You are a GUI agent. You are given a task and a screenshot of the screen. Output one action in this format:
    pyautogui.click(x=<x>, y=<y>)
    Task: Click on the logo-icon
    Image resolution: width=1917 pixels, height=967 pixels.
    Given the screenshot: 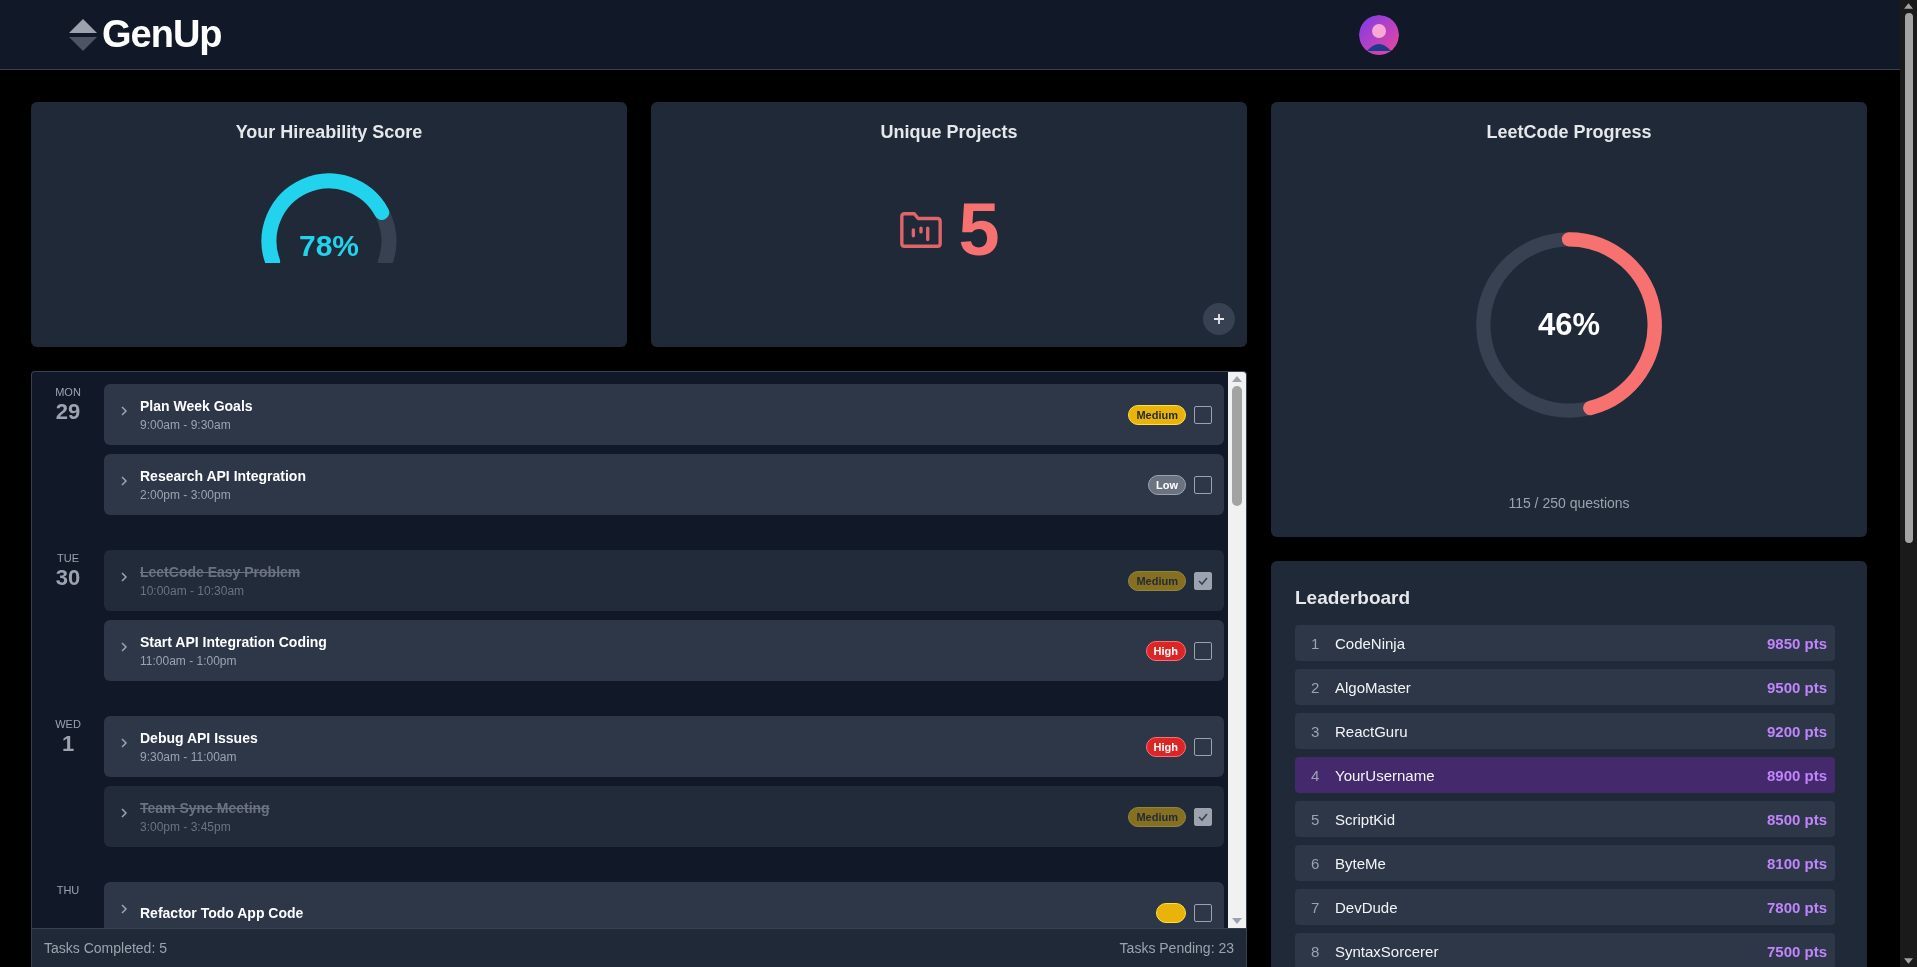 What is the action you would take?
    pyautogui.click(x=83, y=34)
    